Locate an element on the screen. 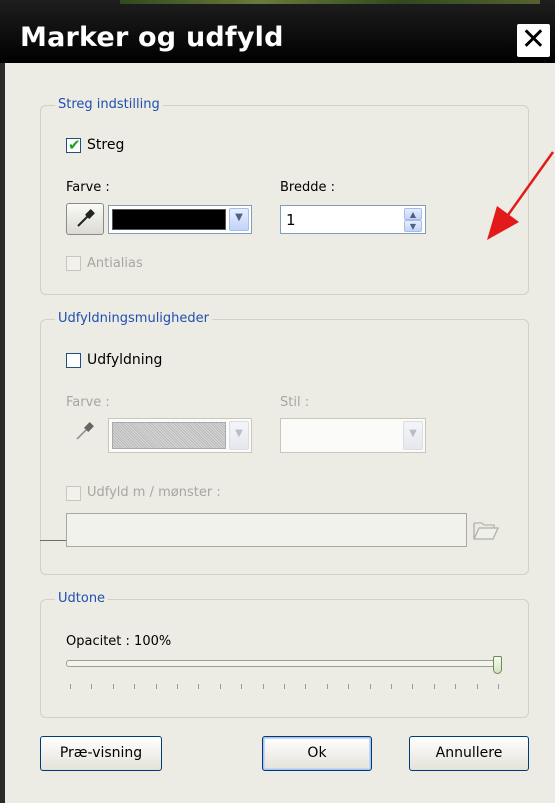  stroke-checkbox: ✔ is located at coordinates (73, 145).